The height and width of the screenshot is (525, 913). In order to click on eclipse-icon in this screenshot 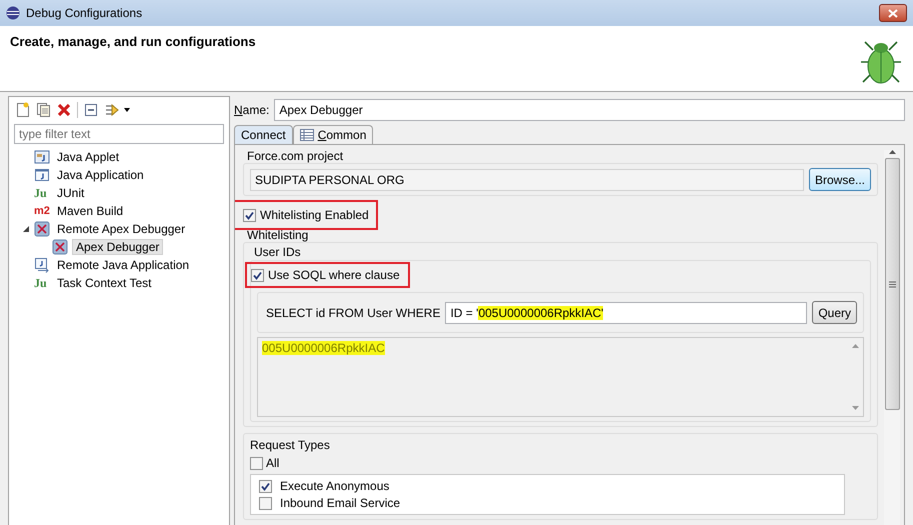, I will do `click(13, 13)`.